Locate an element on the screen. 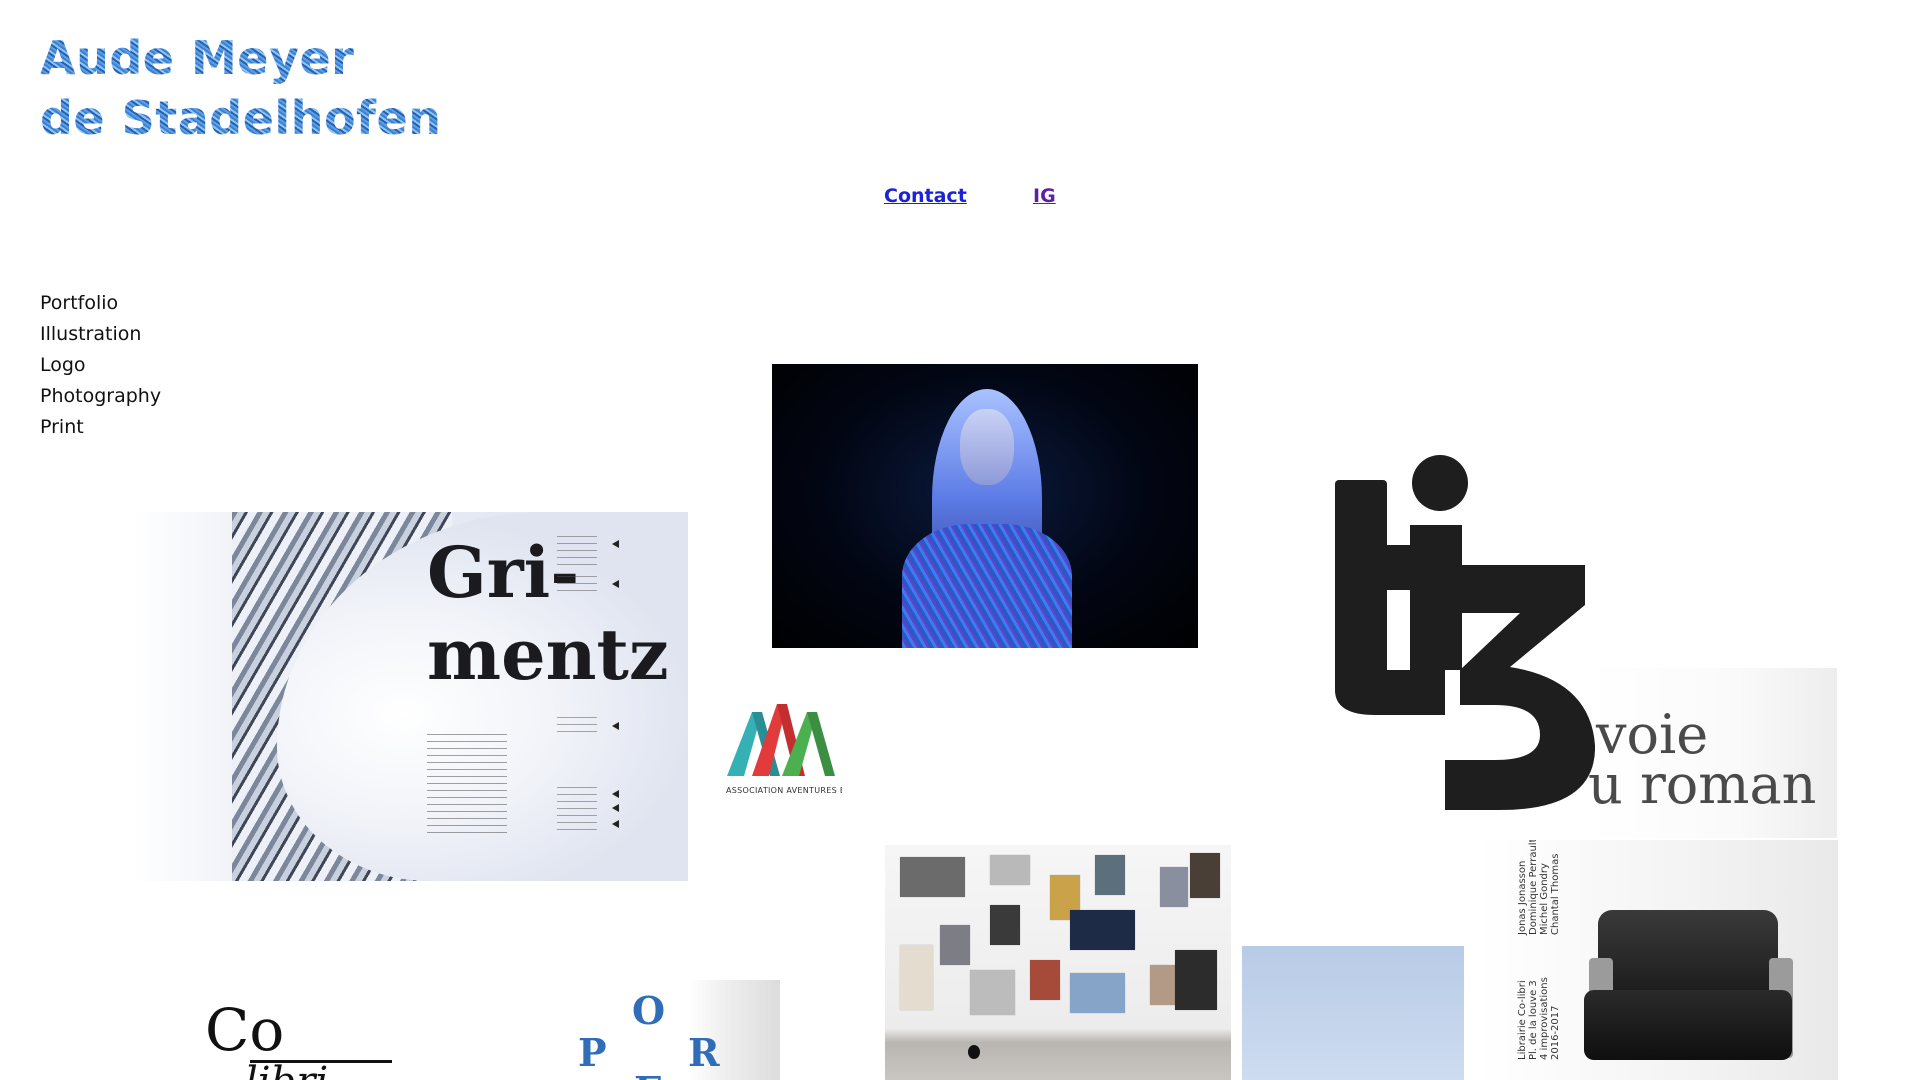 The width and height of the screenshot is (1920, 1080). project-roman-cover: voie u roman is located at coordinates (1712, 753).